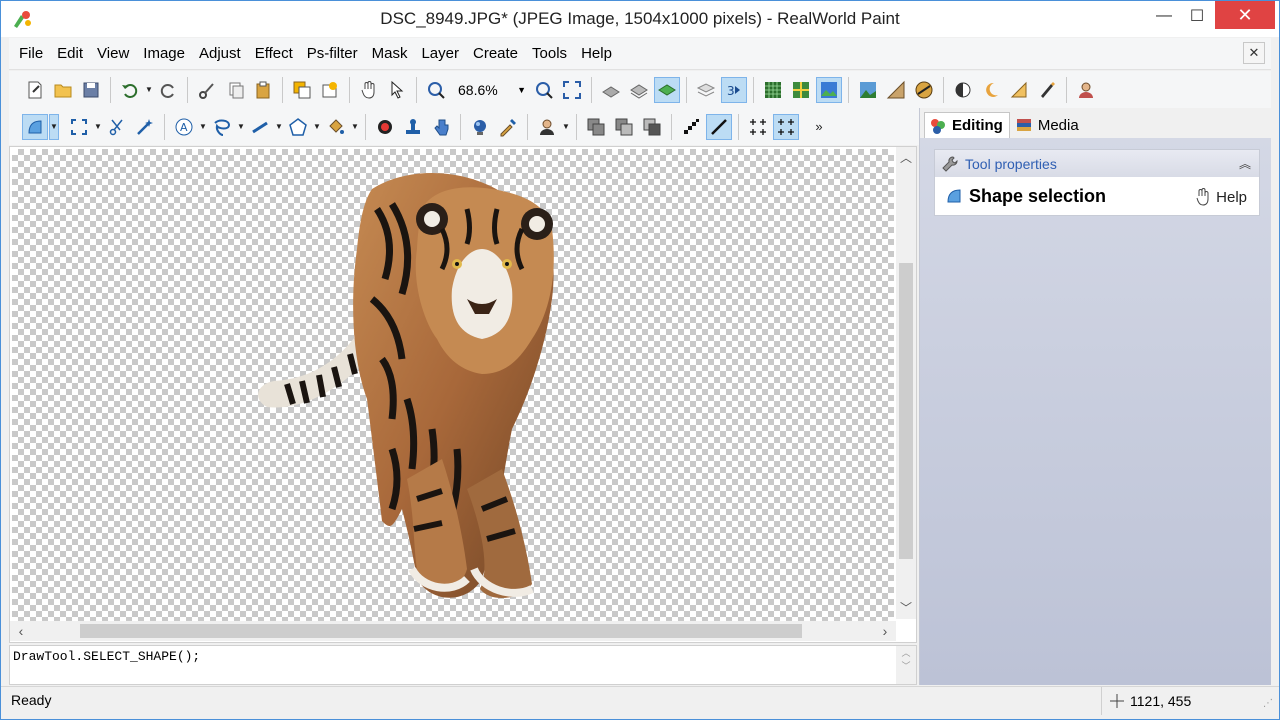 Image resolution: width=1280 pixels, height=720 pixels. What do you see at coordinates (279, 127) in the screenshot?
I see `line-dropdown: ▼` at bounding box center [279, 127].